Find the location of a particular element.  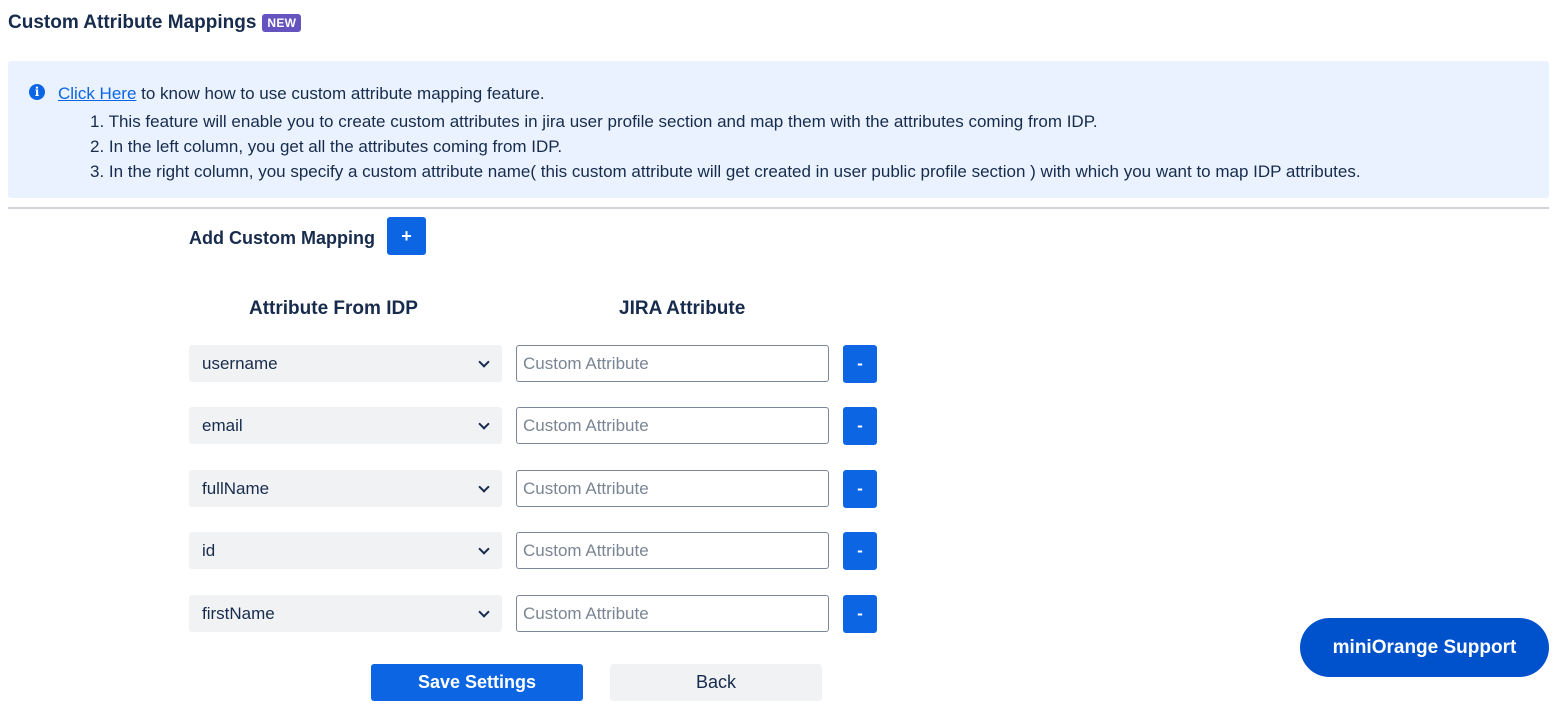

mapping-row: username - is located at coordinates (539, 364).